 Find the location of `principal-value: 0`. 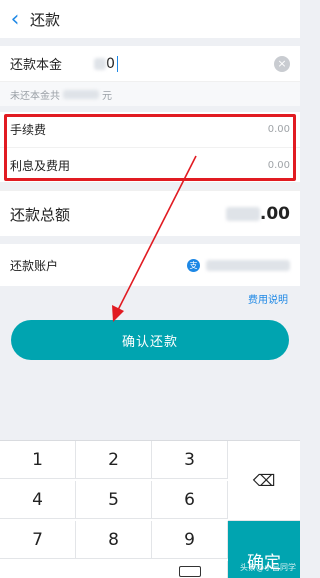

principal-value: 0 is located at coordinates (110, 63).